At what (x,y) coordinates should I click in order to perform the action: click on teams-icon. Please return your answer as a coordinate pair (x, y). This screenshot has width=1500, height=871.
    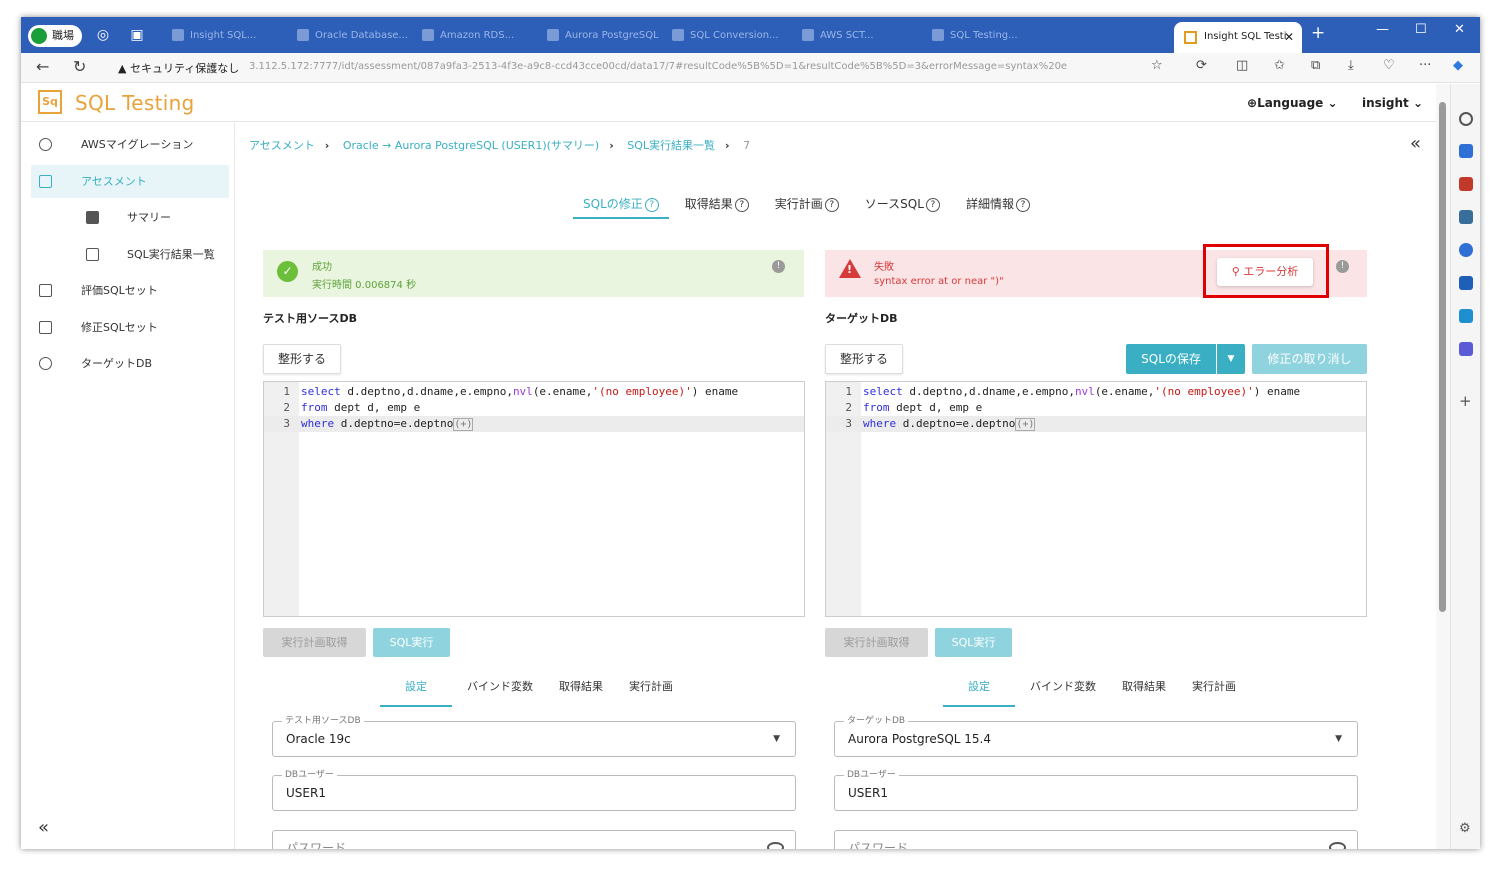
    Looking at the image, I should click on (1466, 349).